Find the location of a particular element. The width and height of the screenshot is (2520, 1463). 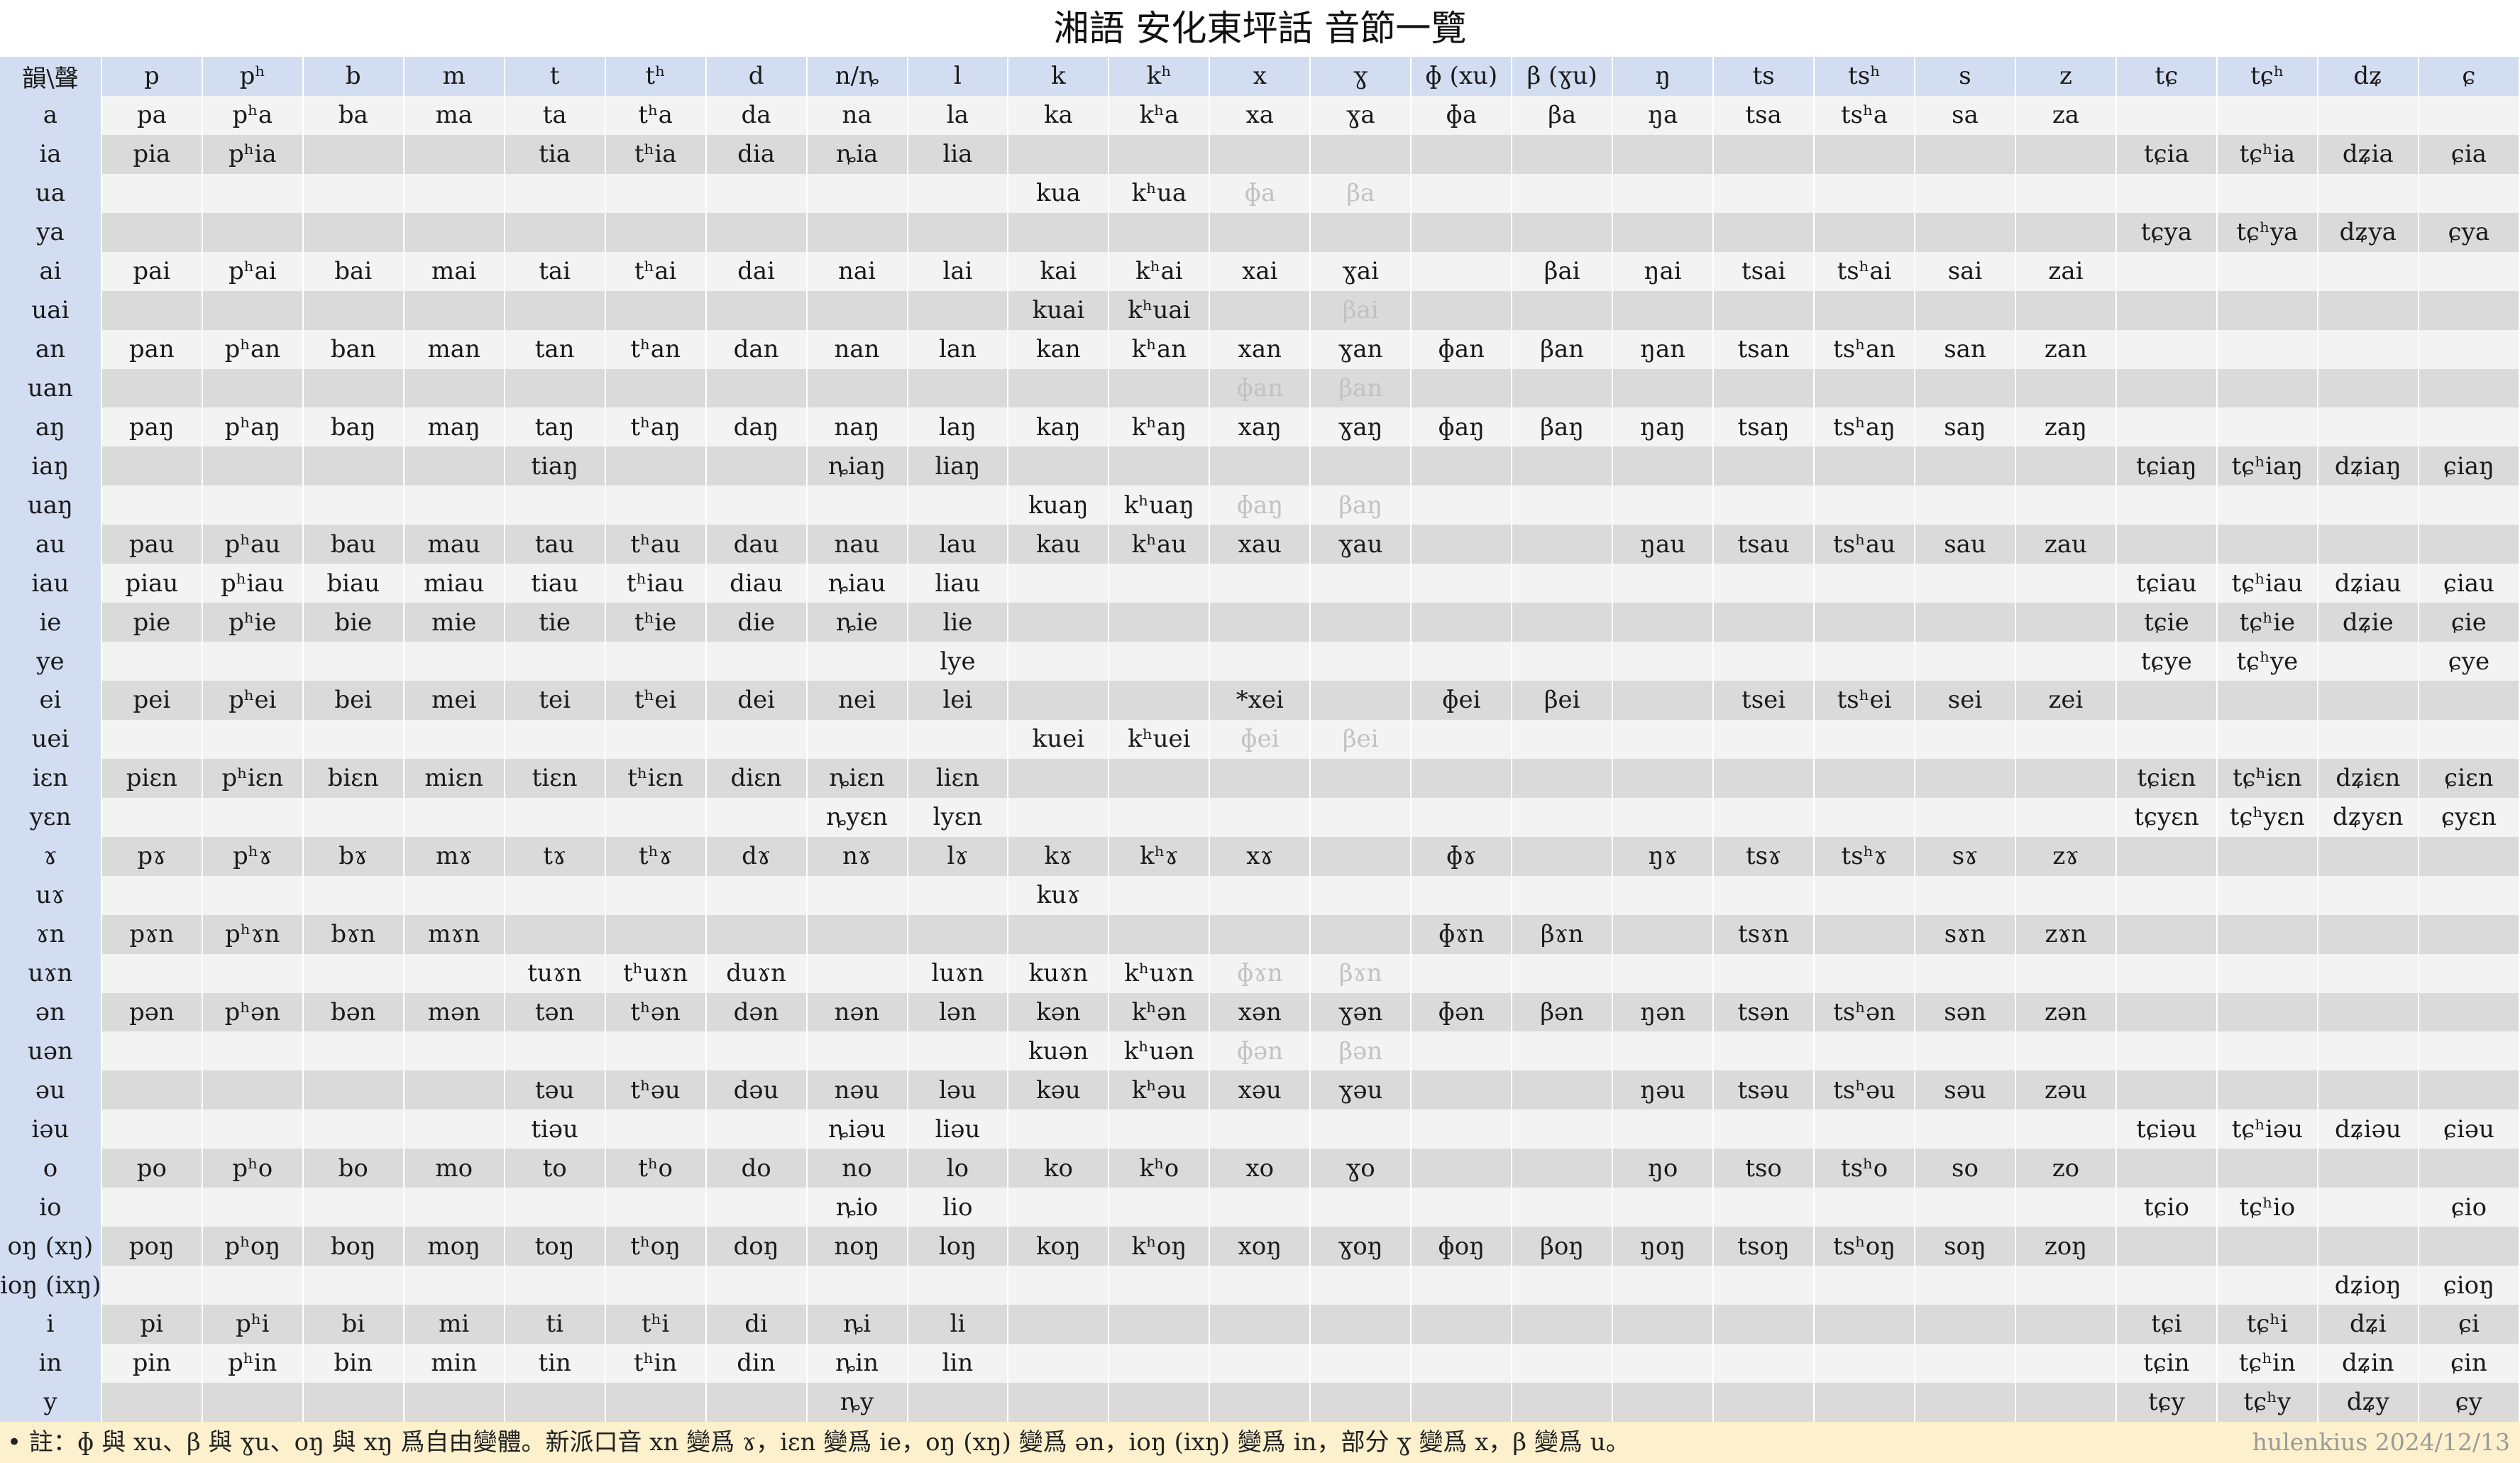

syllable-cell: pia is located at coordinates (152, 154).